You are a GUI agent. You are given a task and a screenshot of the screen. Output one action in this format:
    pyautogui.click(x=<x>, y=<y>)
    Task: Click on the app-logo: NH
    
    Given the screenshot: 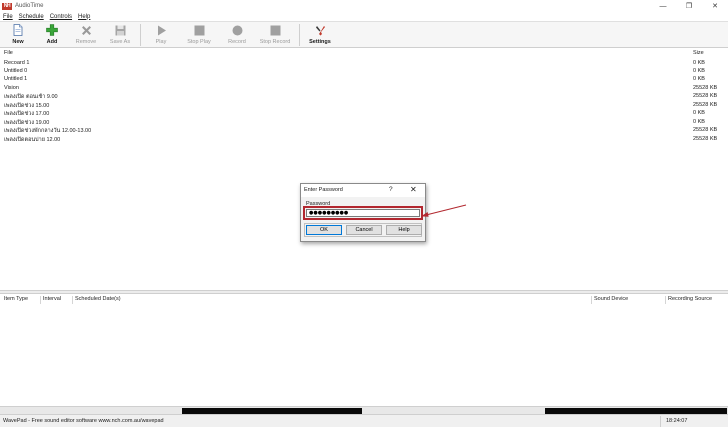 What is the action you would take?
    pyautogui.click(x=7, y=6)
    